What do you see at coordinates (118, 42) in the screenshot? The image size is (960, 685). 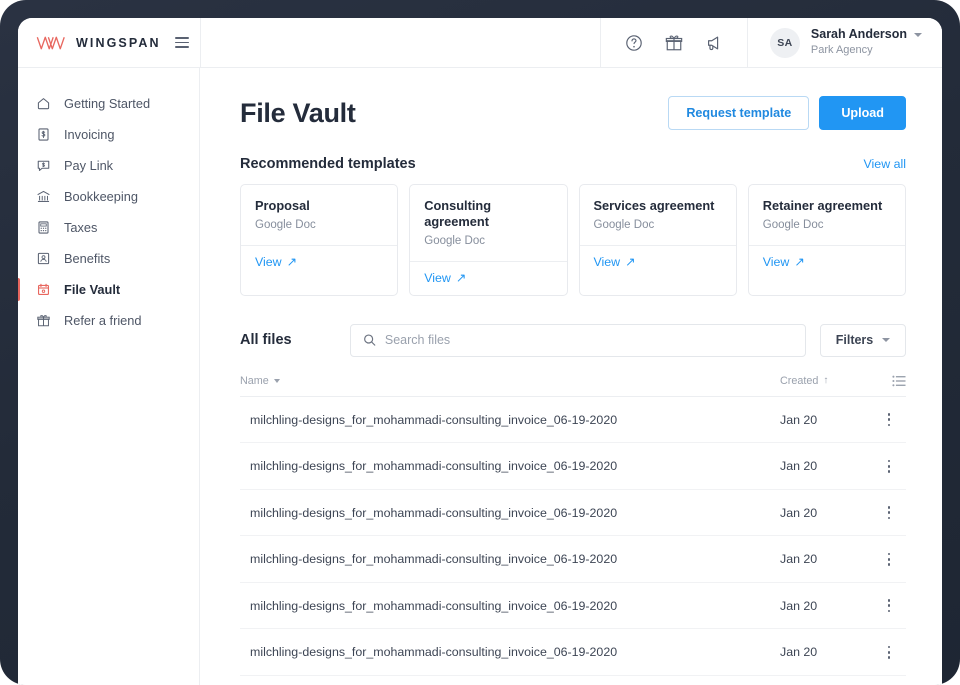 I see `brand-name: WINGSPAN` at bounding box center [118, 42].